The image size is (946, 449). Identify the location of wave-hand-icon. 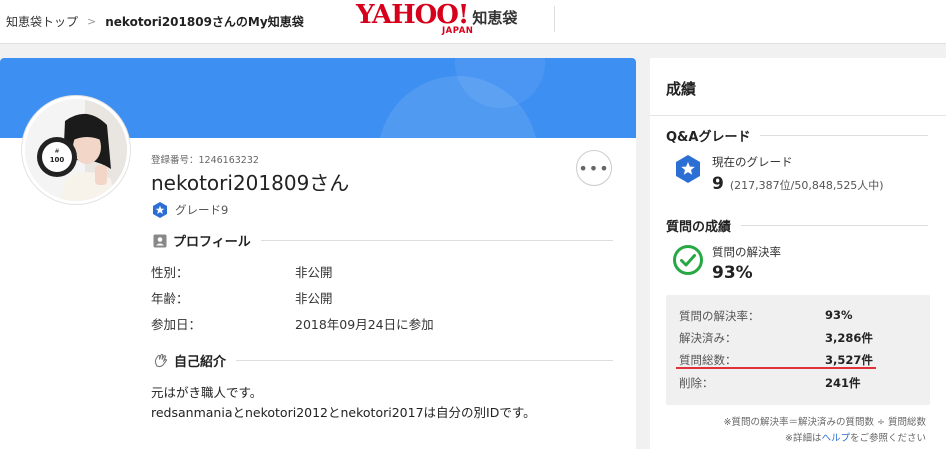
(161, 360).